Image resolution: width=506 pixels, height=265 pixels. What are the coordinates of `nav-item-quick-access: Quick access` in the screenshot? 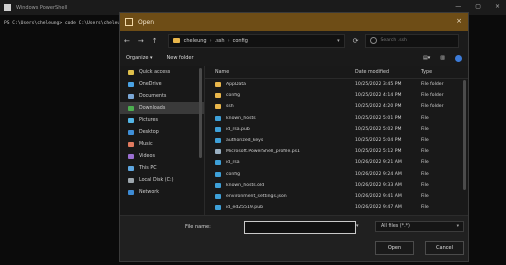 It's located at (162, 72).